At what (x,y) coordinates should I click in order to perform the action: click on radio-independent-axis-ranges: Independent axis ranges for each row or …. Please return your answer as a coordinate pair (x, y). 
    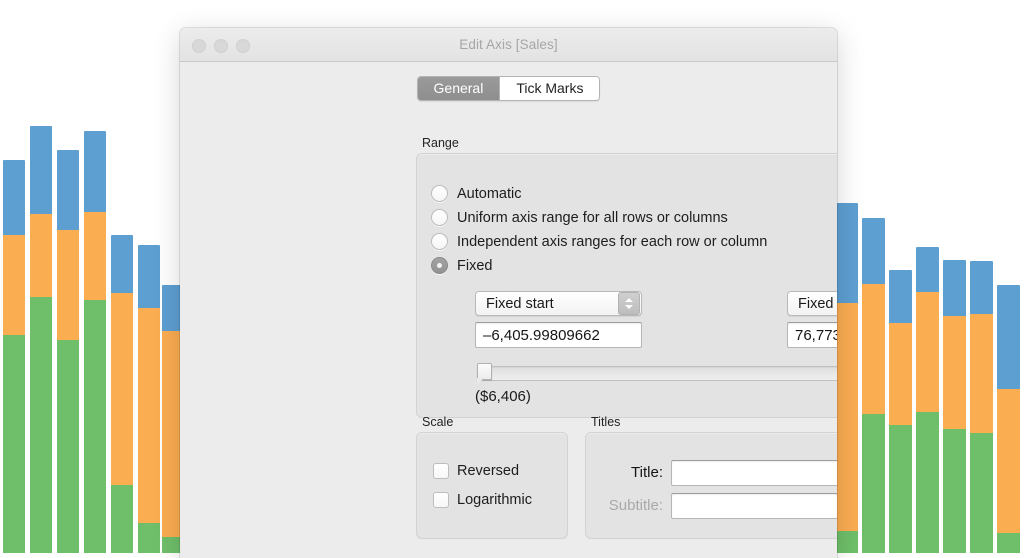
    Looking at the image, I should click on (599, 241).